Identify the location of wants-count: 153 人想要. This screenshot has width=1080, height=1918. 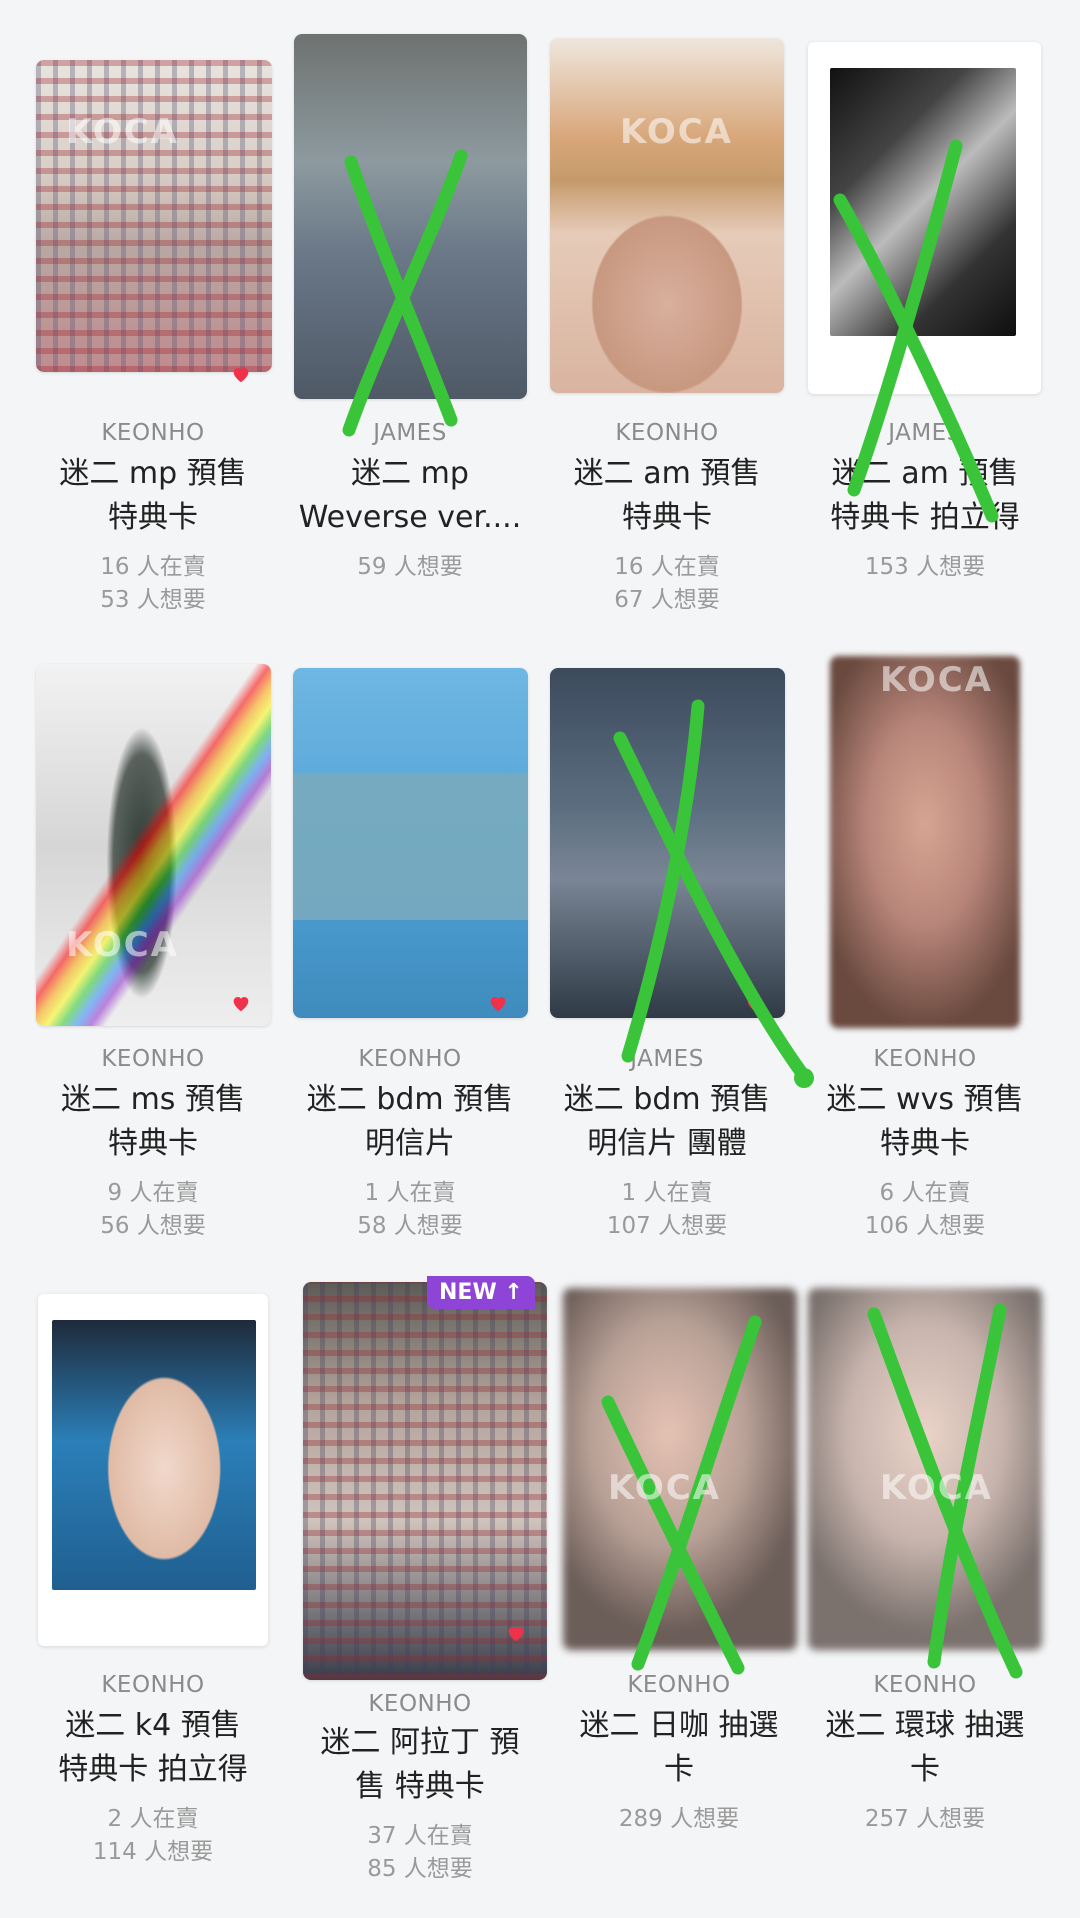
(925, 567).